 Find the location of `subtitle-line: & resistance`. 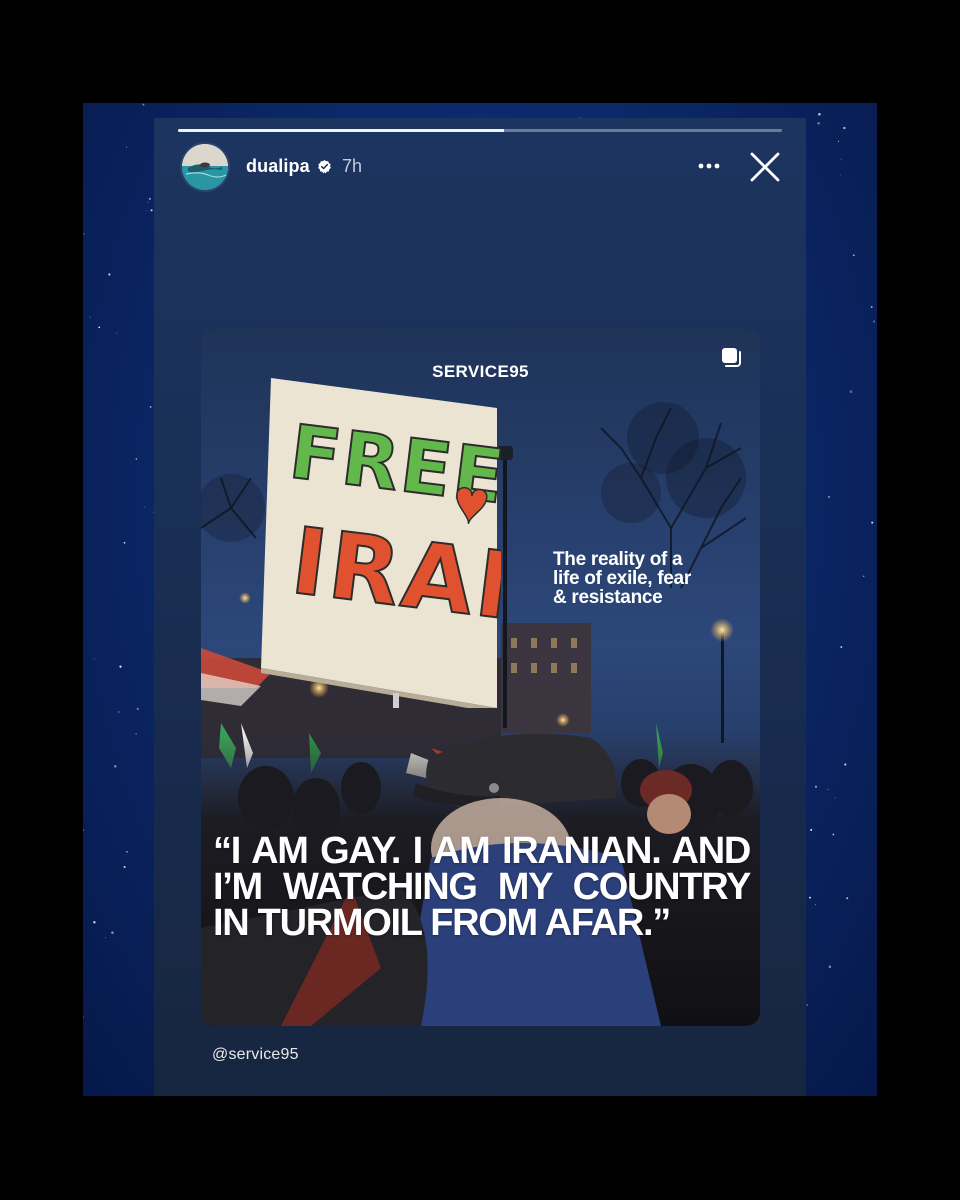

subtitle-line: & resistance is located at coordinates (608, 597).